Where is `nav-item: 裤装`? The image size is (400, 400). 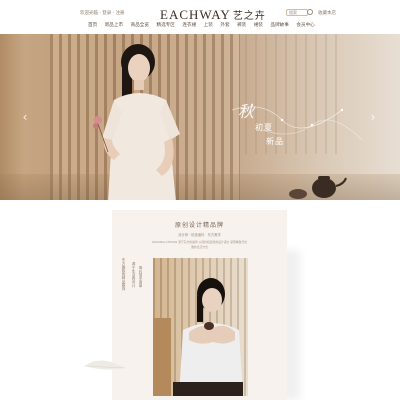
nav-item: 裤装 is located at coordinates (241, 25).